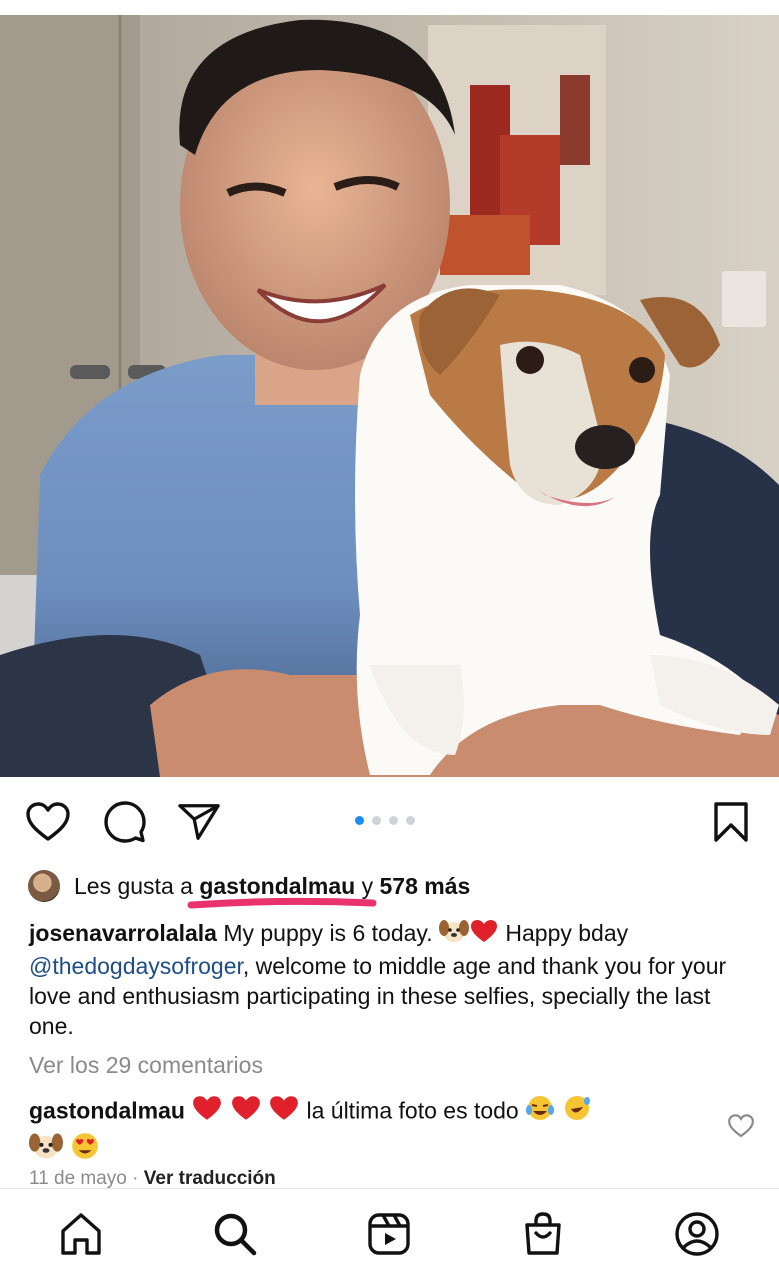 This screenshot has width=779, height=1281. I want to click on likes-others-count: 578 más, so click(425, 886).